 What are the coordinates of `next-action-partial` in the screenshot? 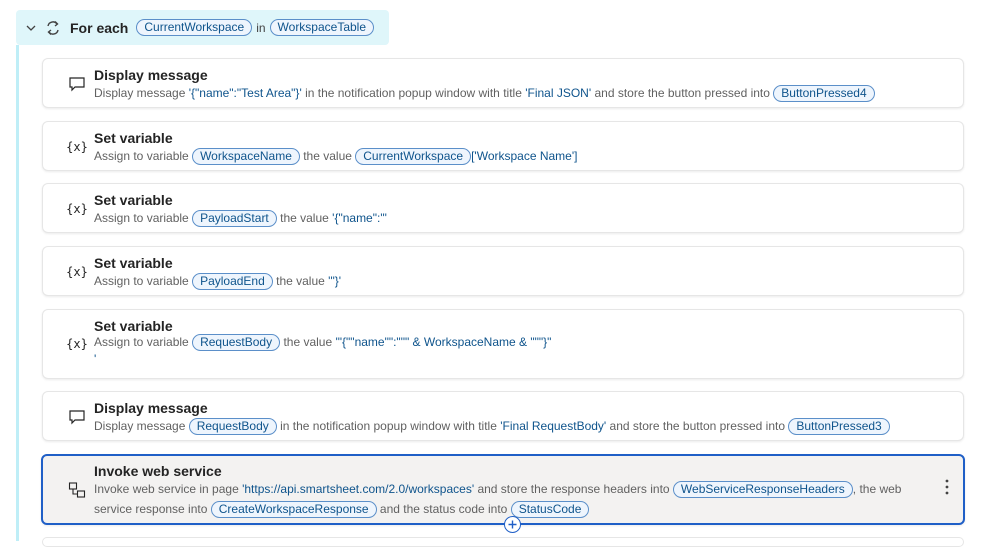 It's located at (503, 542).